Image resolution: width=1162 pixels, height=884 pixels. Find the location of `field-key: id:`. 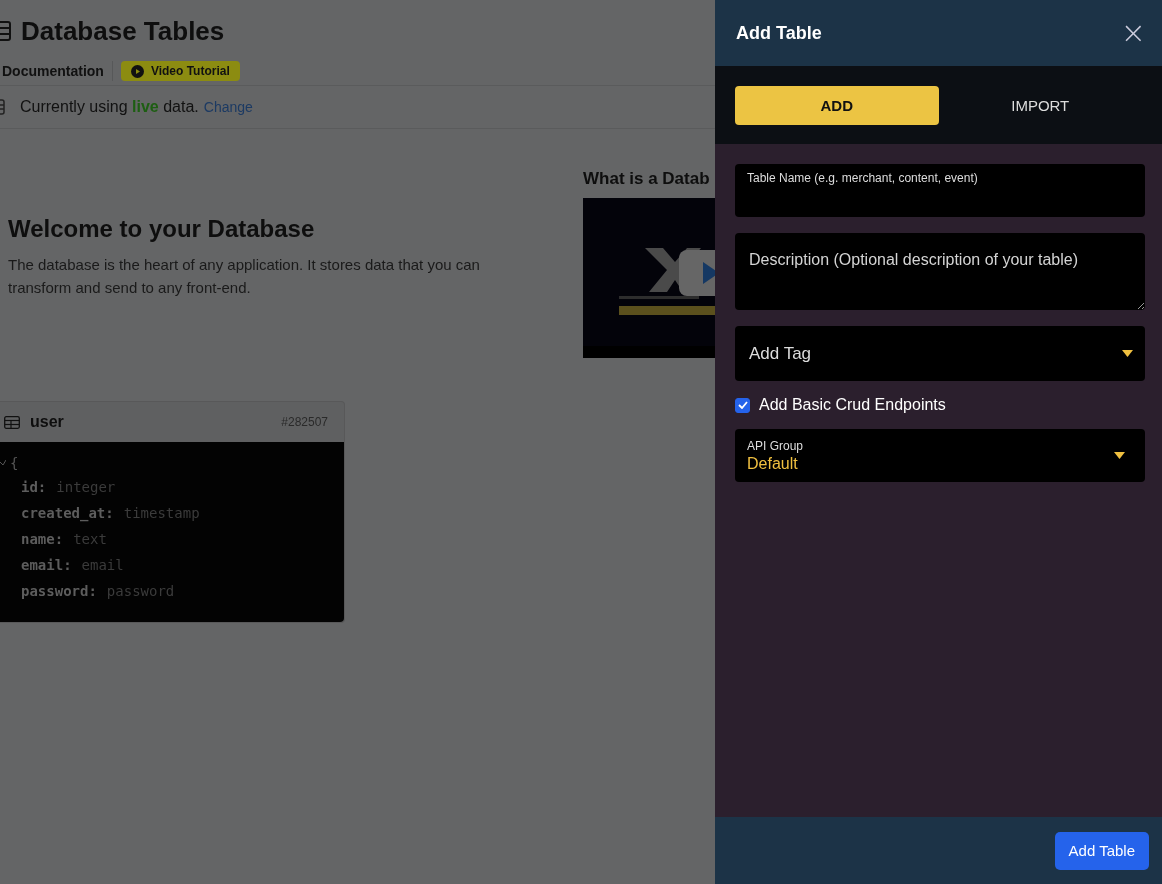

field-key: id: is located at coordinates (34, 487).